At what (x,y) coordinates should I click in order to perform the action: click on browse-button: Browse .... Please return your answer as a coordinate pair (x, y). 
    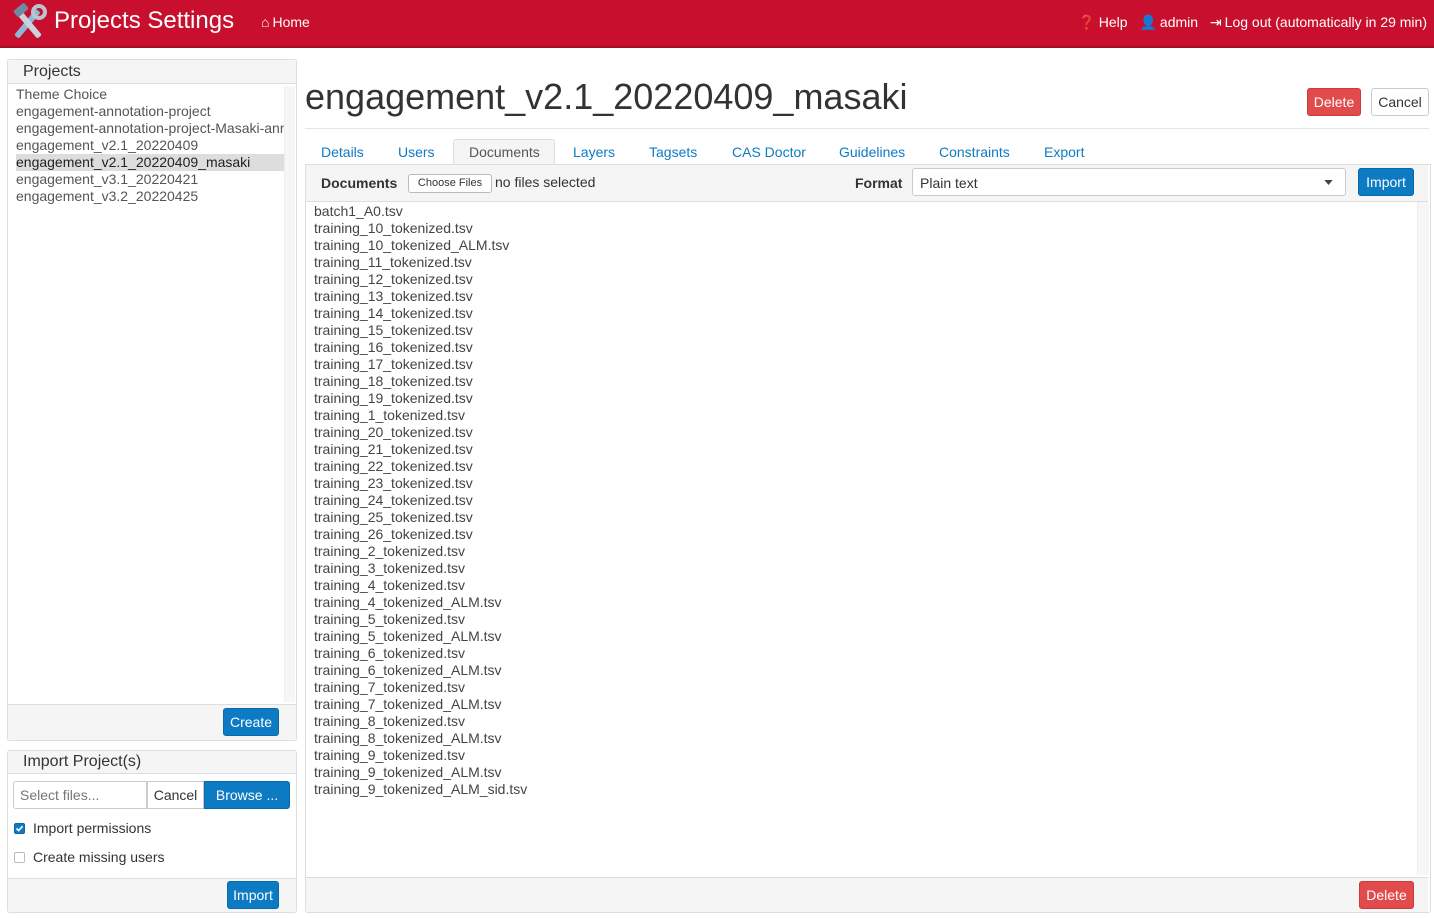
    Looking at the image, I should click on (247, 795).